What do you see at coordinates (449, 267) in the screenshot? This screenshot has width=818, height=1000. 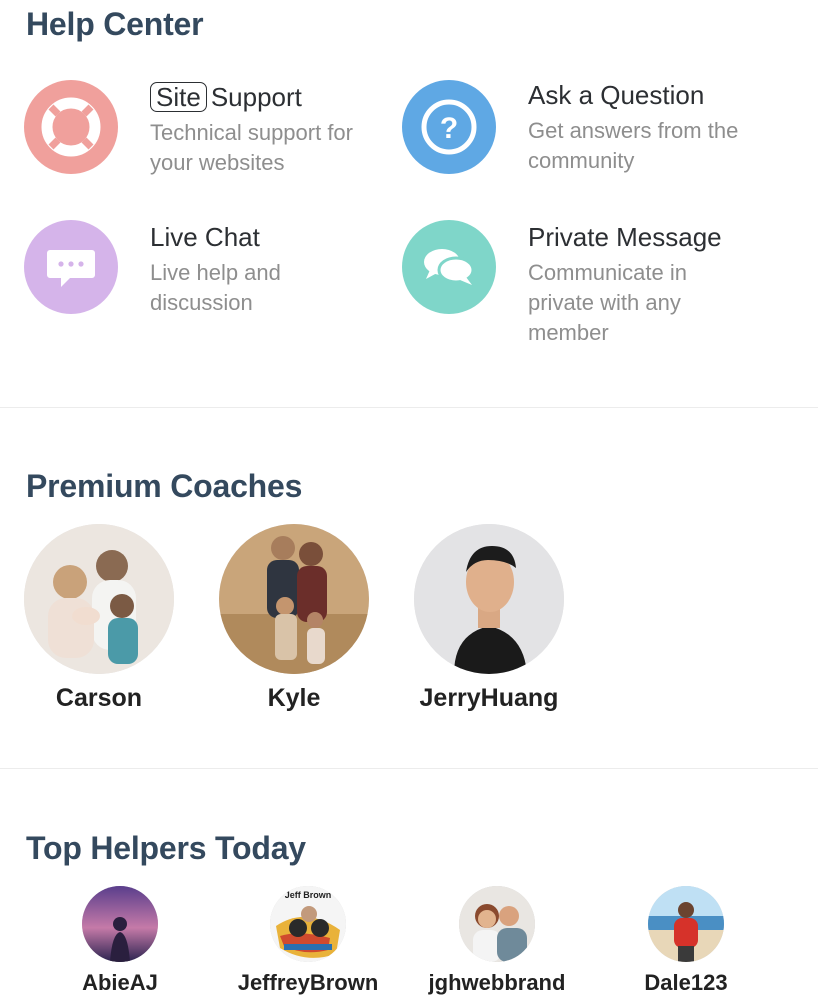 I see `messages-icon` at bounding box center [449, 267].